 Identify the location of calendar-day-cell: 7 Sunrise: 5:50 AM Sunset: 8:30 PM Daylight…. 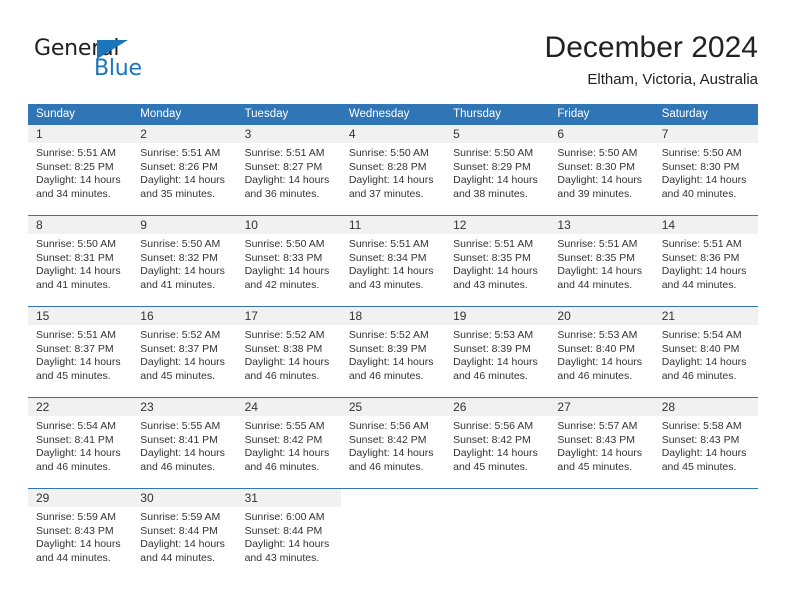
(705, 170).